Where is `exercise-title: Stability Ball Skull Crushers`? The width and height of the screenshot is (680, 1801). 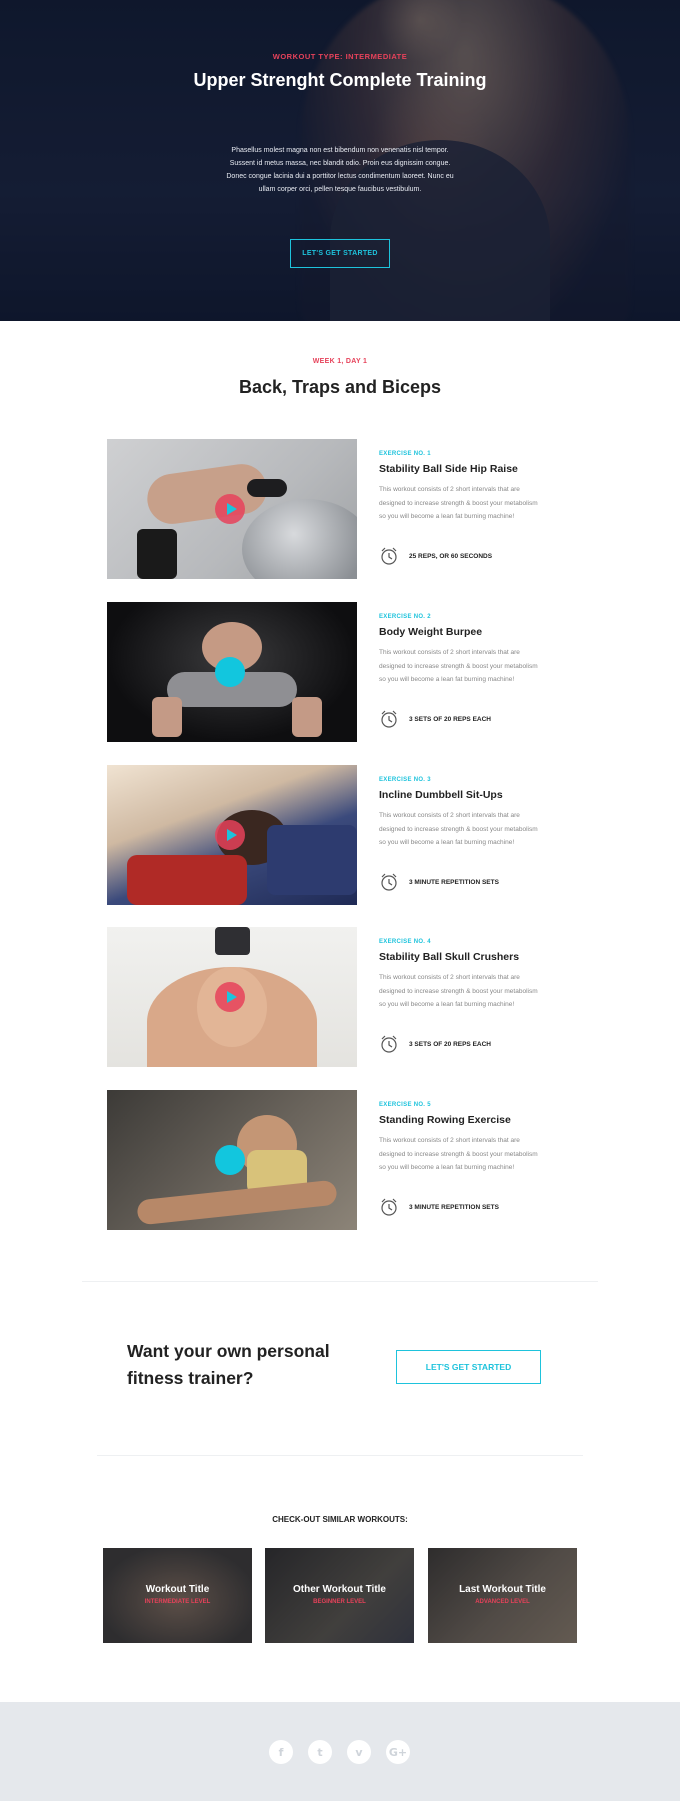
exercise-title: Stability Ball Skull Crushers is located at coordinates (449, 957).